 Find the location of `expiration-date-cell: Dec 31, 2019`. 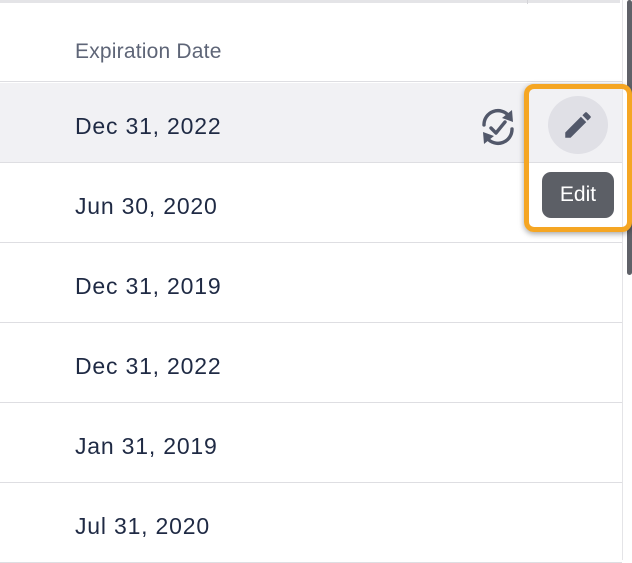

expiration-date-cell: Dec 31, 2019 is located at coordinates (148, 286).